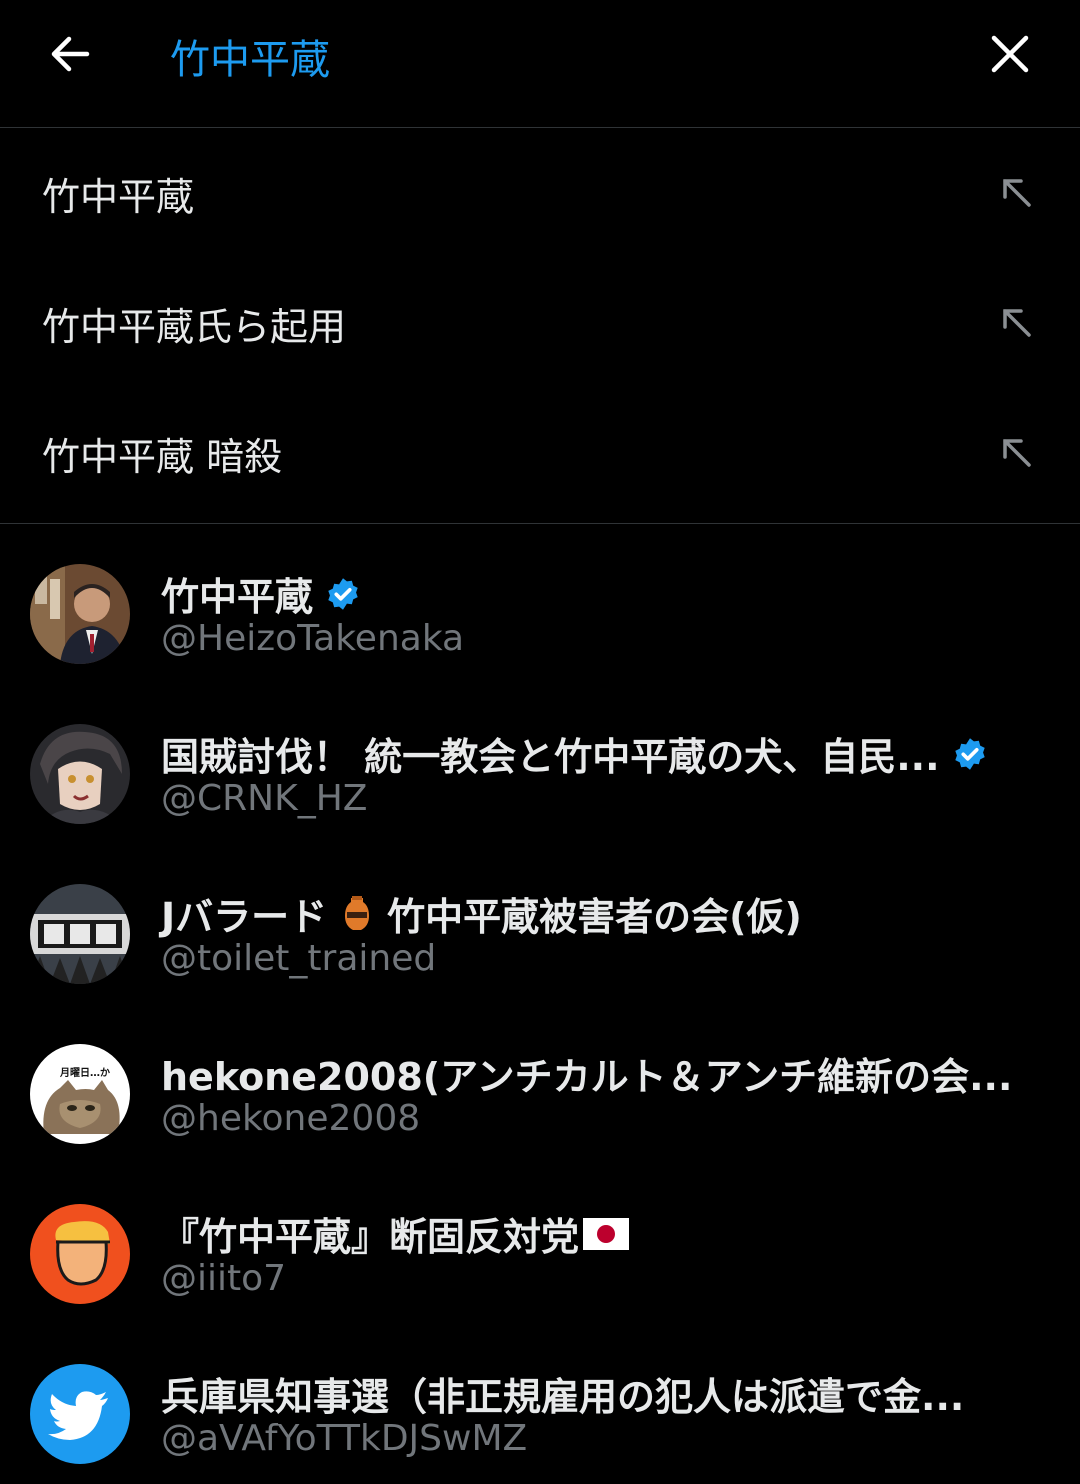  I want to click on user-result-item: 国賊討伐！ 統一教会と竹中平蔵の犬、自民... @CRNK_HZ, so click(540, 764).